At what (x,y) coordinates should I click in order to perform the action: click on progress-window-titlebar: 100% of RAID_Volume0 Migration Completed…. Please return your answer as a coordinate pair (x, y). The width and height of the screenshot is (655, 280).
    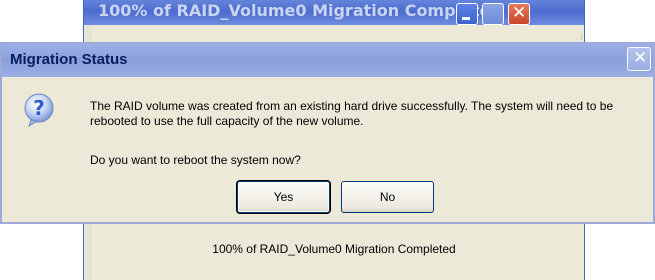
    Looking at the image, I should click on (334, 12).